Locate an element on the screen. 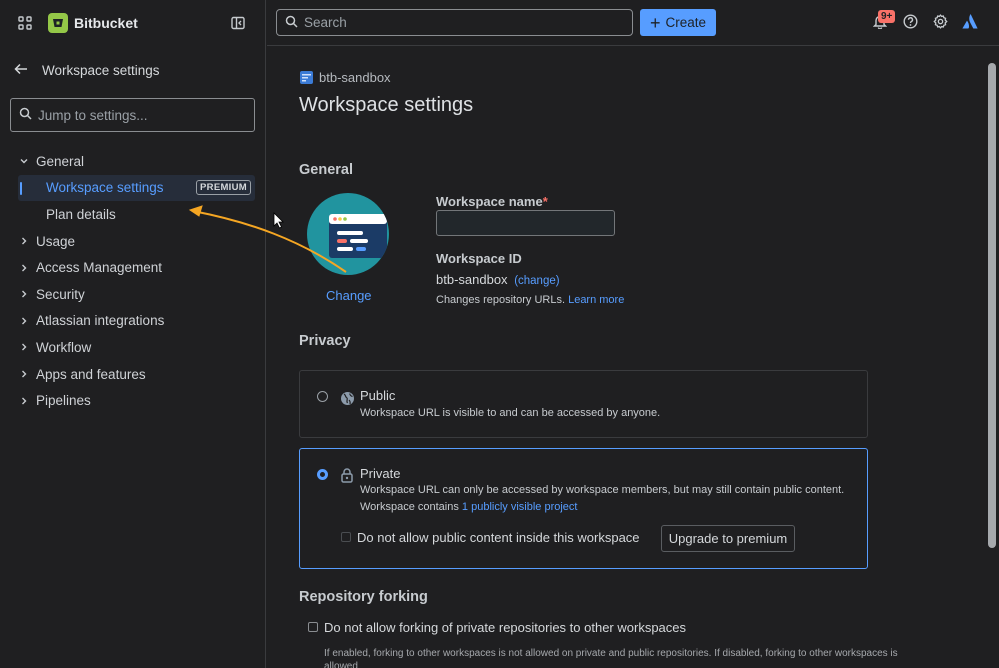  help-icon is located at coordinates (910, 22).